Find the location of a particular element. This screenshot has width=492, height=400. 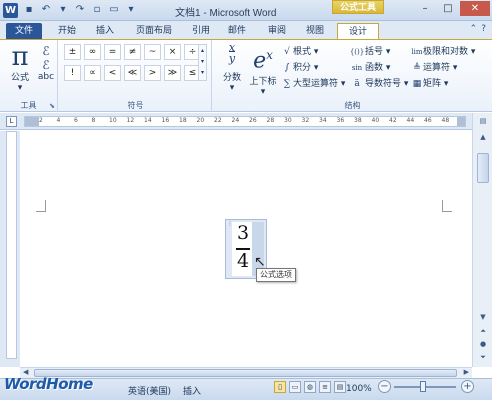

ruler-number: 4 is located at coordinates (58, 120).